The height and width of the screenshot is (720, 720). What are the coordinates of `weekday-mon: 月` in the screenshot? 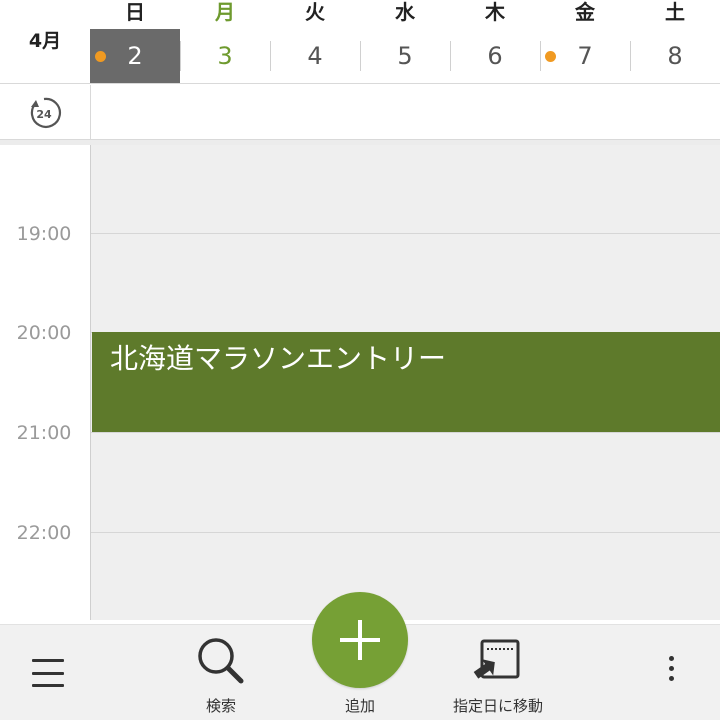 It's located at (225, 12).